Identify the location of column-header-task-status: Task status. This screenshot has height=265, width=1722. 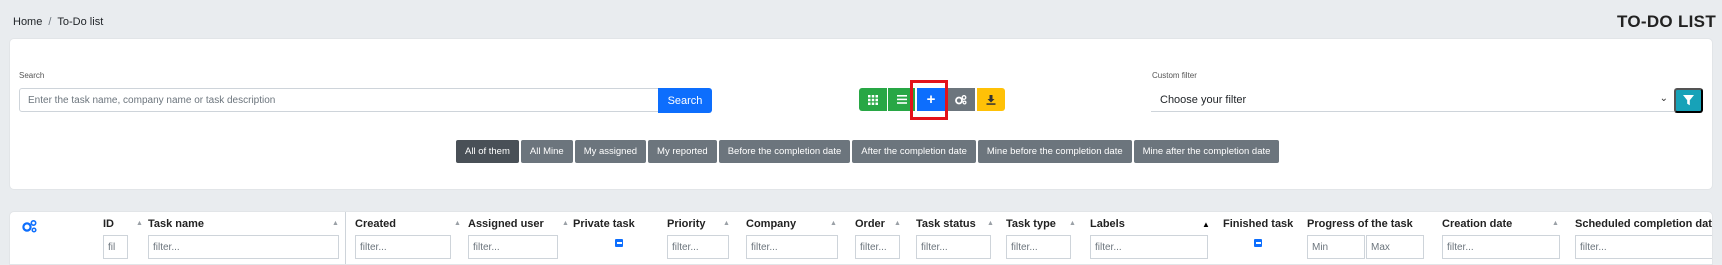
(946, 224).